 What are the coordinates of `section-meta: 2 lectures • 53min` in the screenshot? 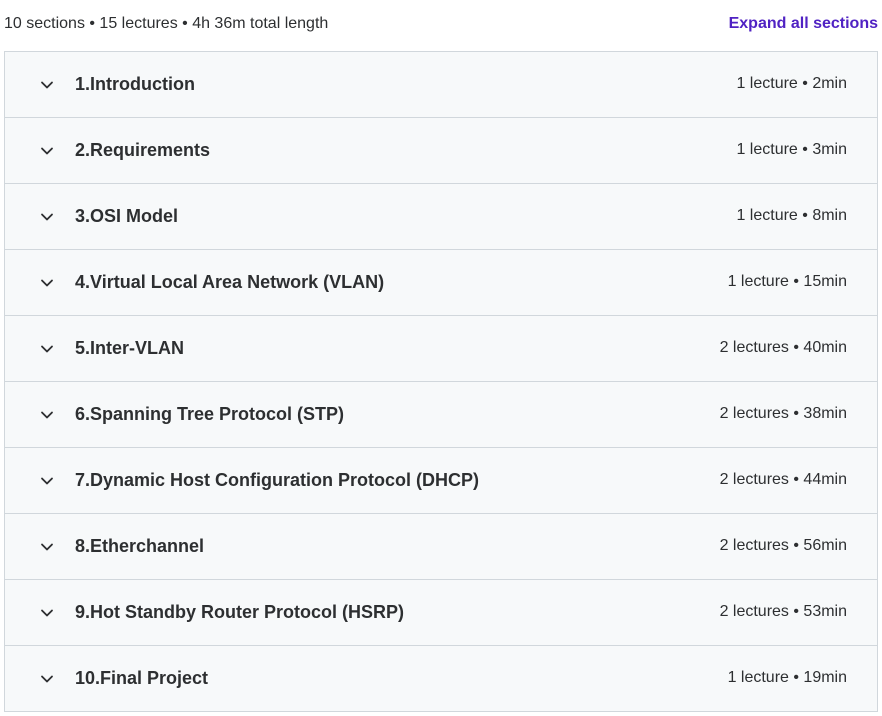 It's located at (783, 611).